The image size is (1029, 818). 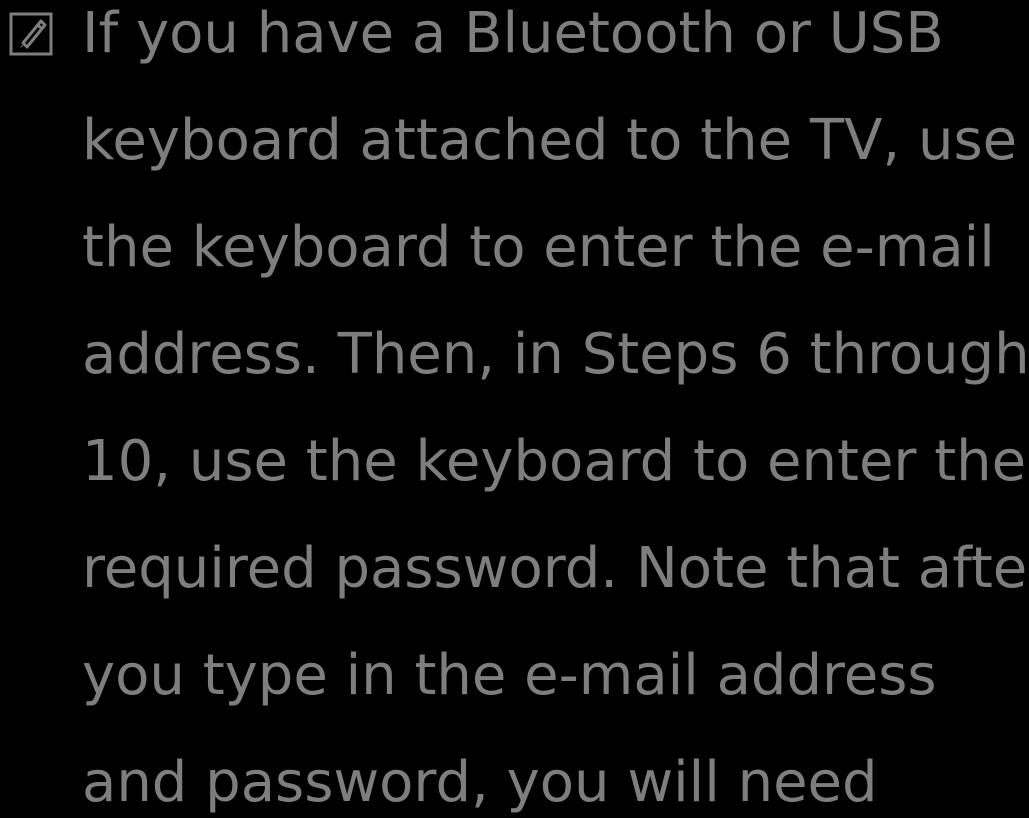 What do you see at coordinates (538, 247) in the screenshot?
I see `note-line: the keyboard to enter the e-mail` at bounding box center [538, 247].